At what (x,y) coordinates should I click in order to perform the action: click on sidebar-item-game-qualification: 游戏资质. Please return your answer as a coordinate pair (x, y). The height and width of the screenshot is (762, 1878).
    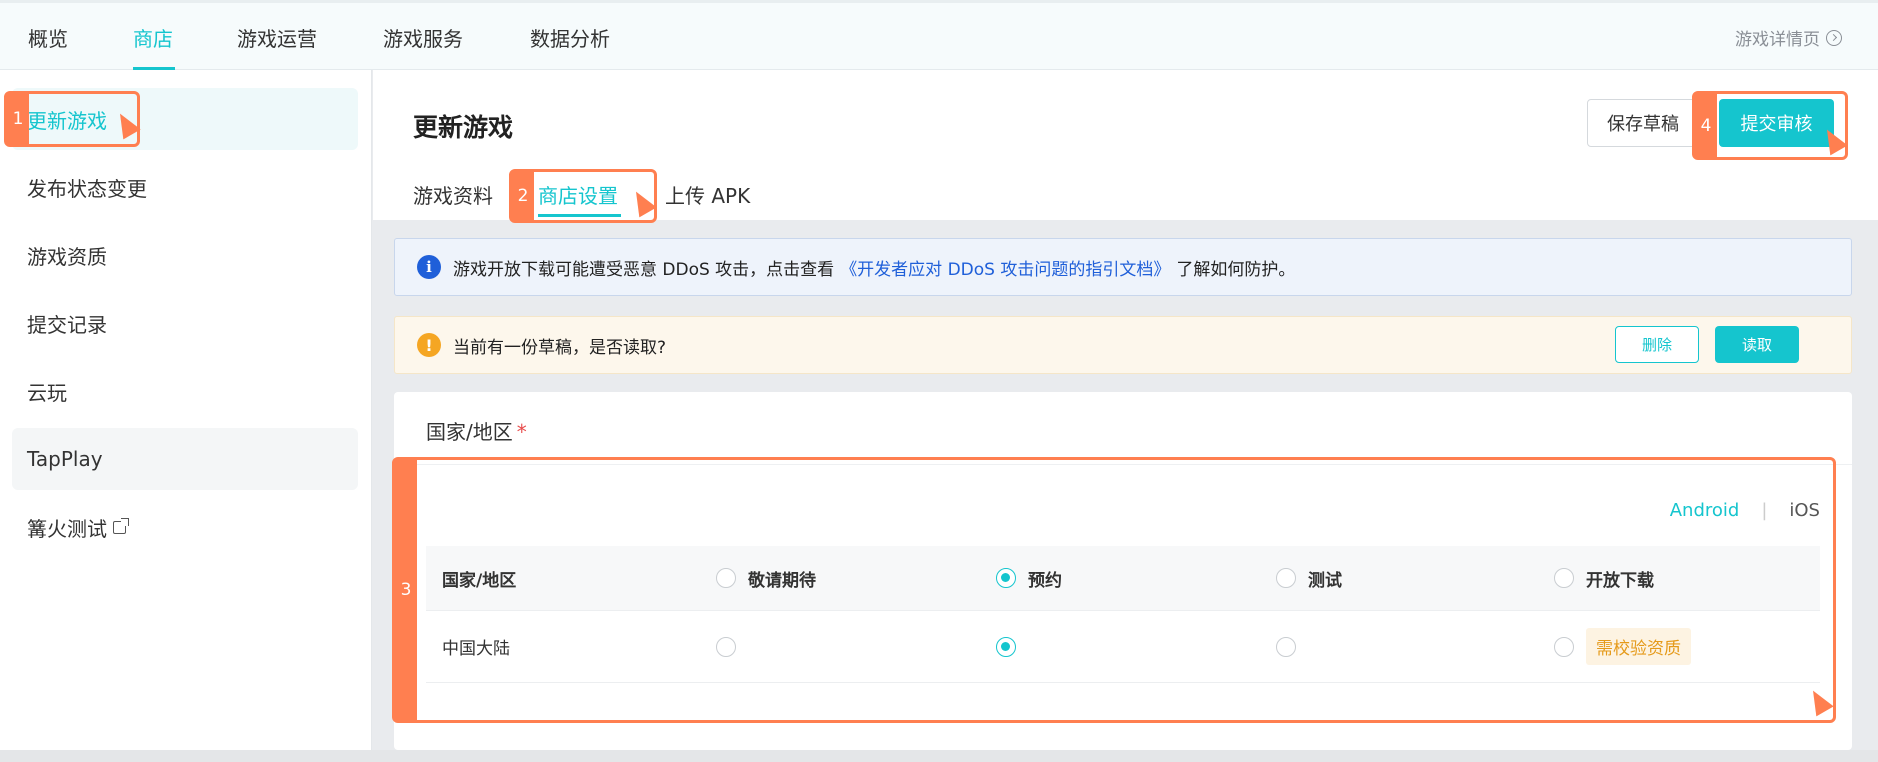
    Looking at the image, I should click on (185, 255).